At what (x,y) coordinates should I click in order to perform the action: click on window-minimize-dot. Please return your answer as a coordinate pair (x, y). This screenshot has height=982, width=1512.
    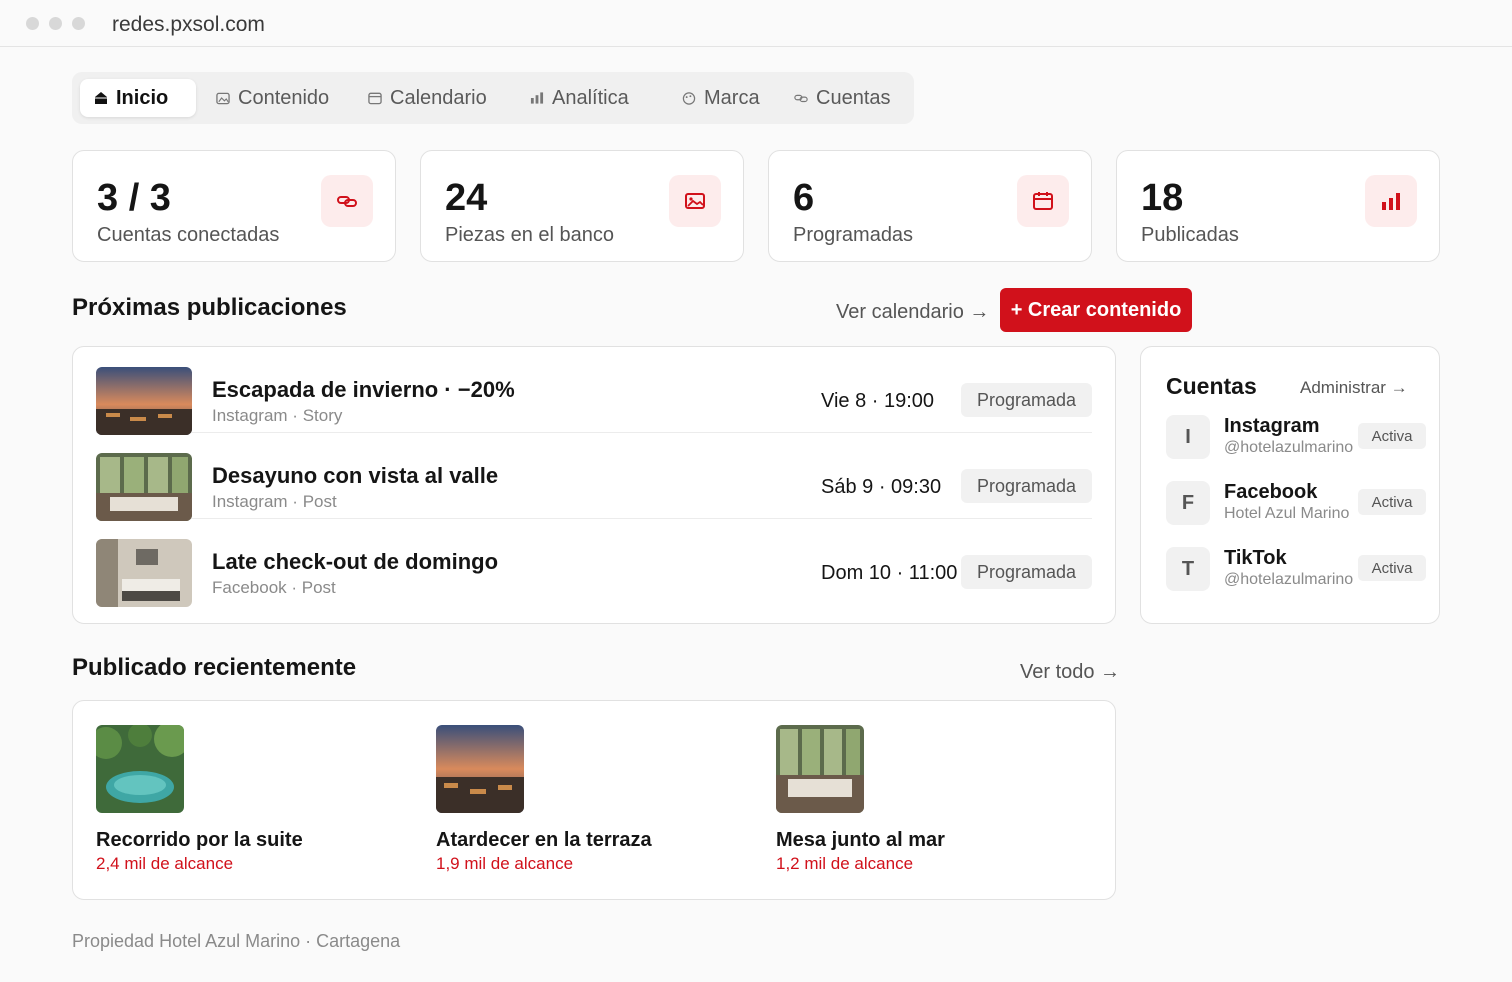
    Looking at the image, I should click on (55, 23).